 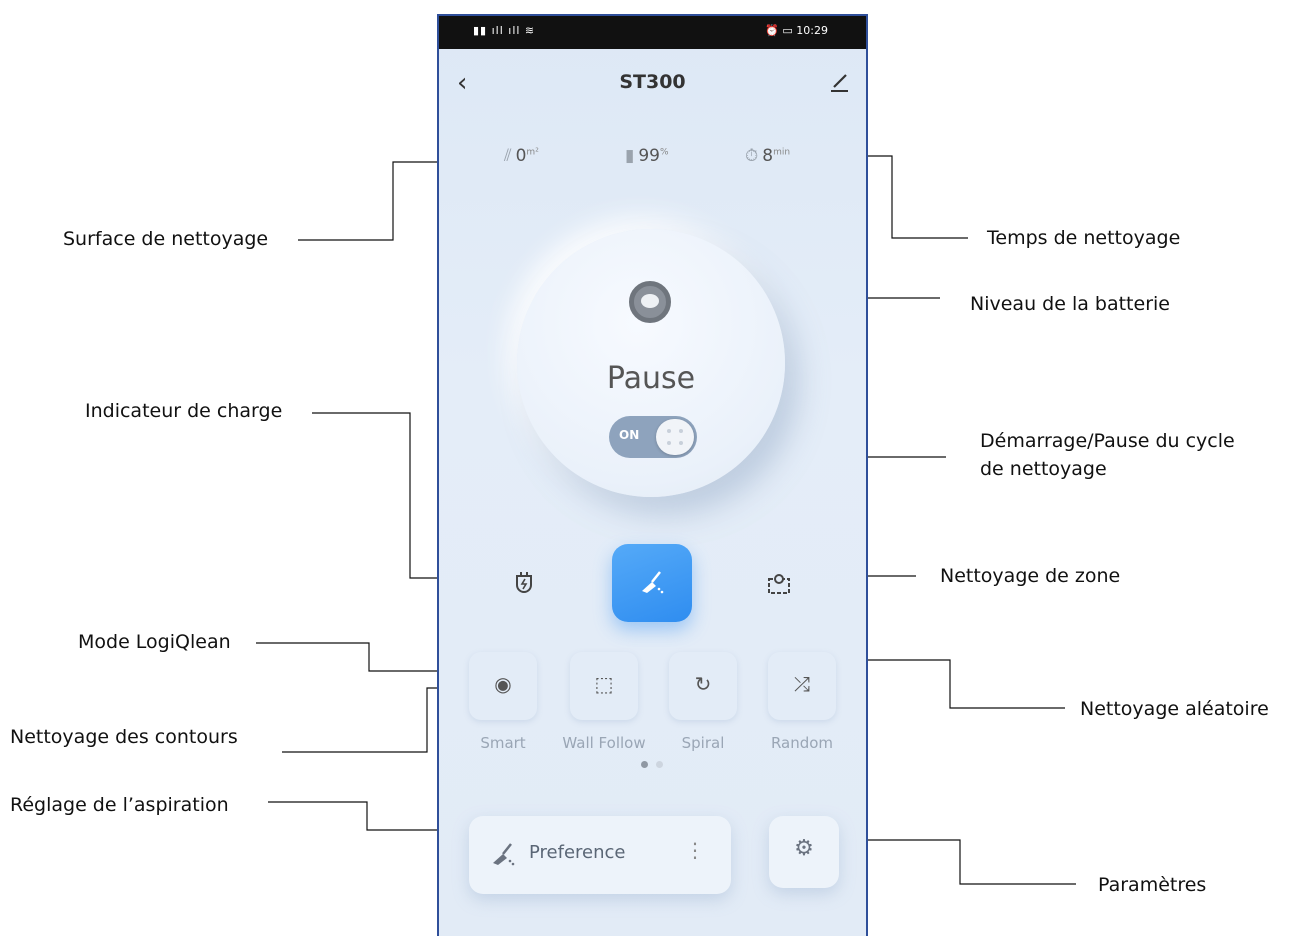 What do you see at coordinates (644, 764) in the screenshot?
I see `page-dot-active` at bounding box center [644, 764].